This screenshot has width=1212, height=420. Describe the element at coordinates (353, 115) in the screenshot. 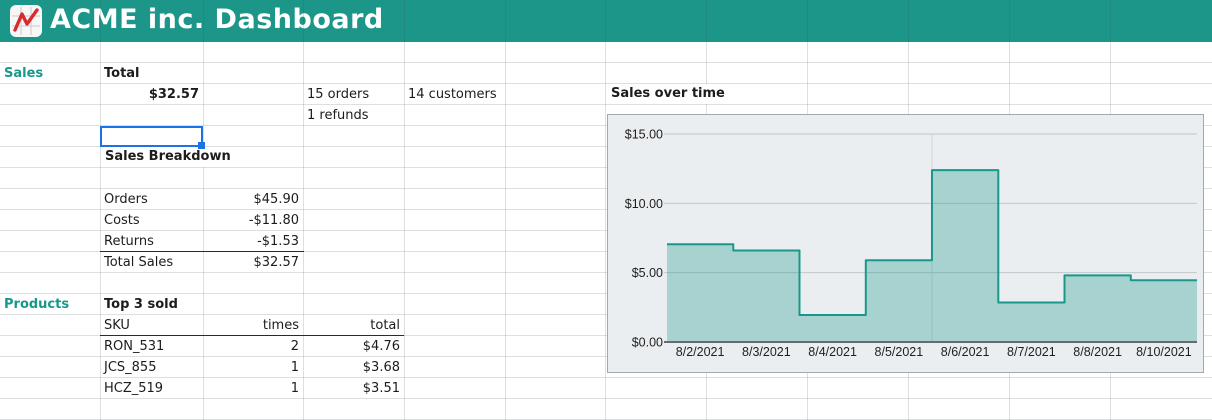

I see `refunds-count-cell: 1 refunds` at that location.